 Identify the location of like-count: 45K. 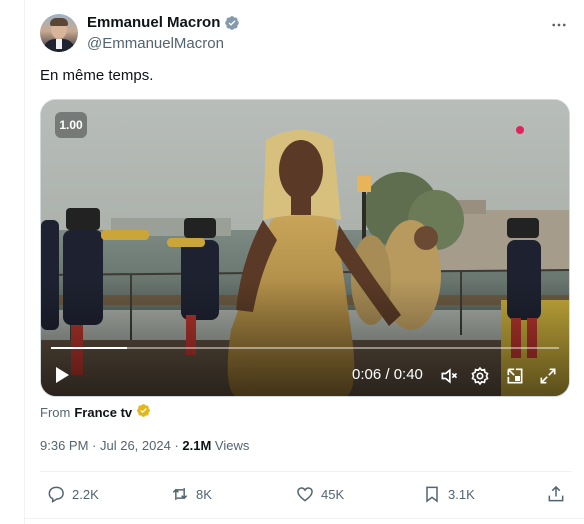
(333, 494).